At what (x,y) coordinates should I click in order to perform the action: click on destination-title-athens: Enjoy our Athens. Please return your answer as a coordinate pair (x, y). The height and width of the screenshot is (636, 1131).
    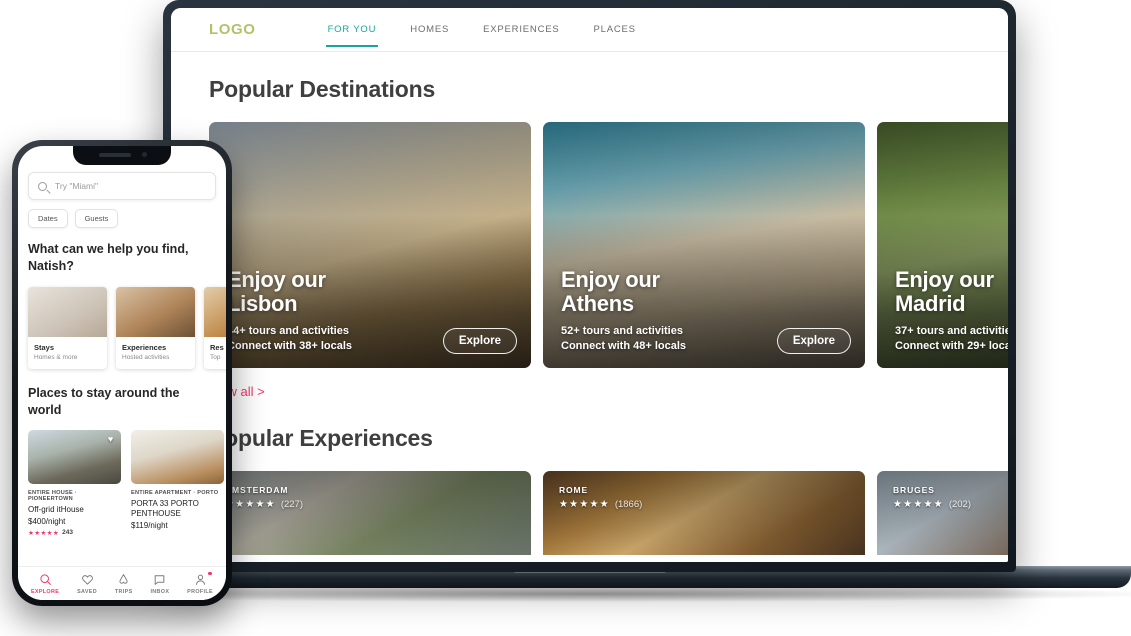
    Looking at the image, I should click on (706, 291).